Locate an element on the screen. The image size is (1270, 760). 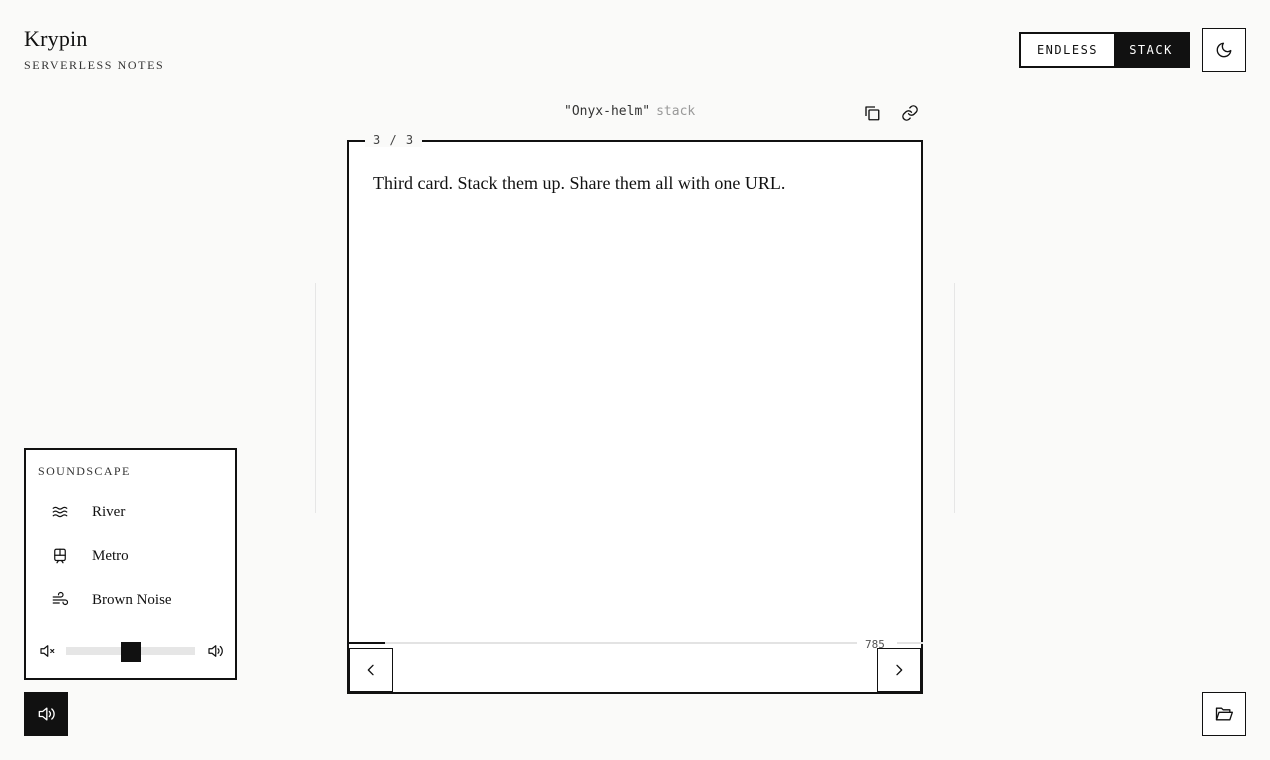
chevron-left-icon is located at coordinates (370, 670).